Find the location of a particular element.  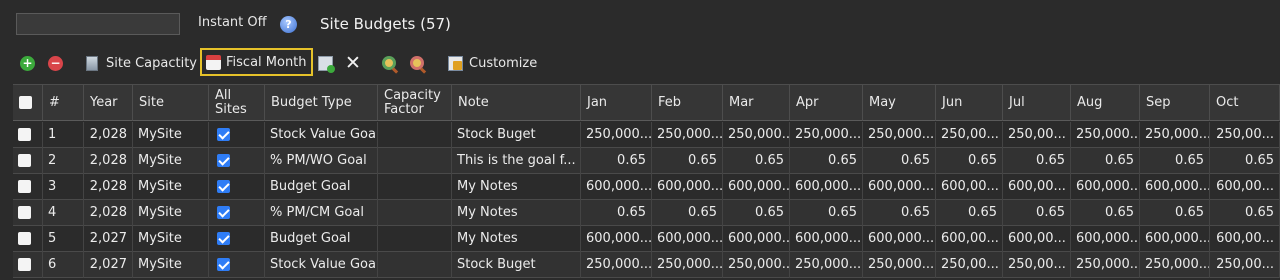

site-capacity-button: Site Capactity is located at coordinates (141, 63).